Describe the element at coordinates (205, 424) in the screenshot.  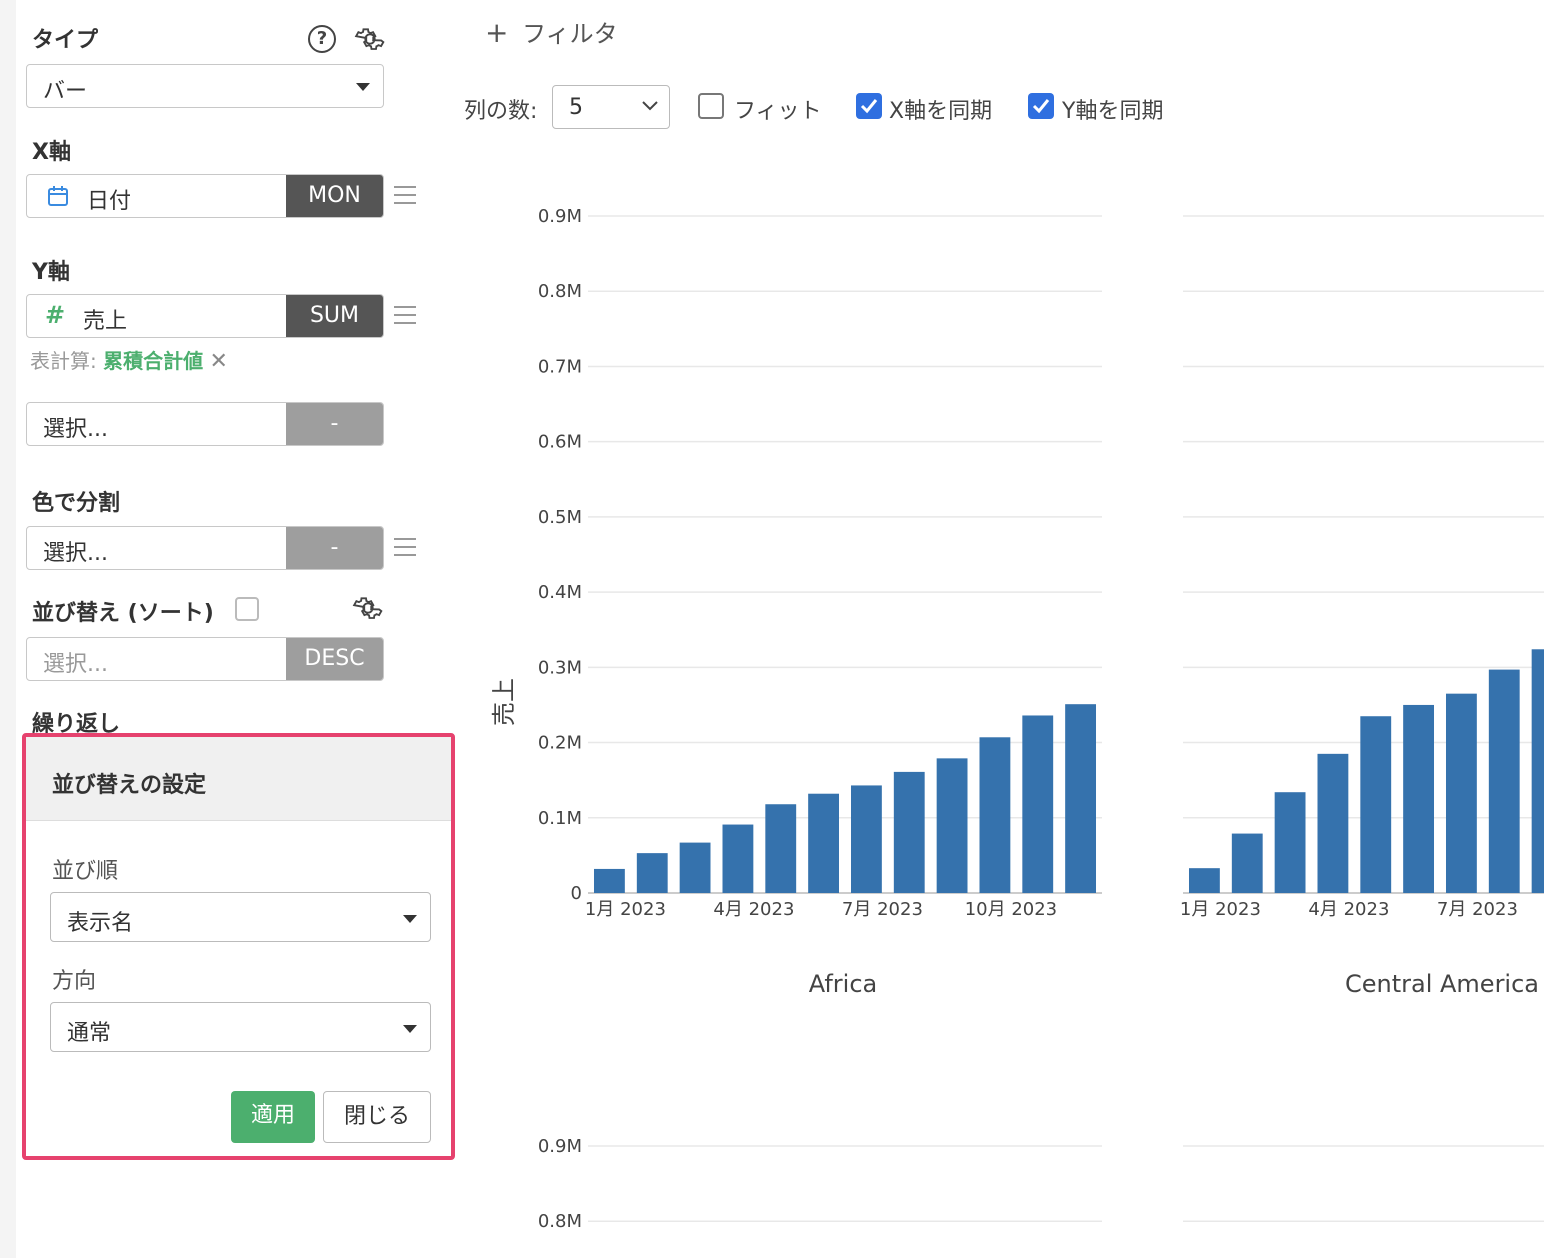
I see `extra-field-select: 選択... -` at that location.